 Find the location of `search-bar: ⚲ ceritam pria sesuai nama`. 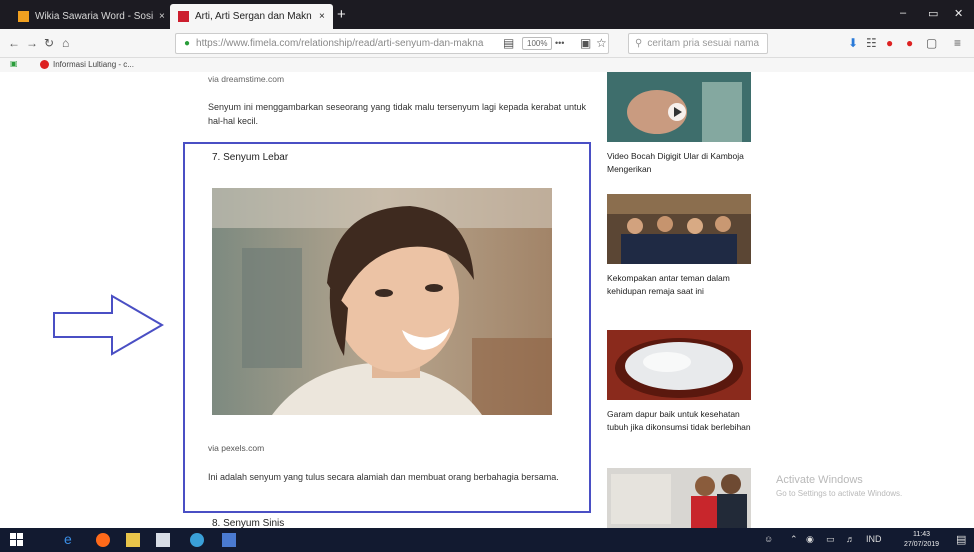

search-bar: ⚲ ceritam pria sesuai nama is located at coordinates (698, 43).